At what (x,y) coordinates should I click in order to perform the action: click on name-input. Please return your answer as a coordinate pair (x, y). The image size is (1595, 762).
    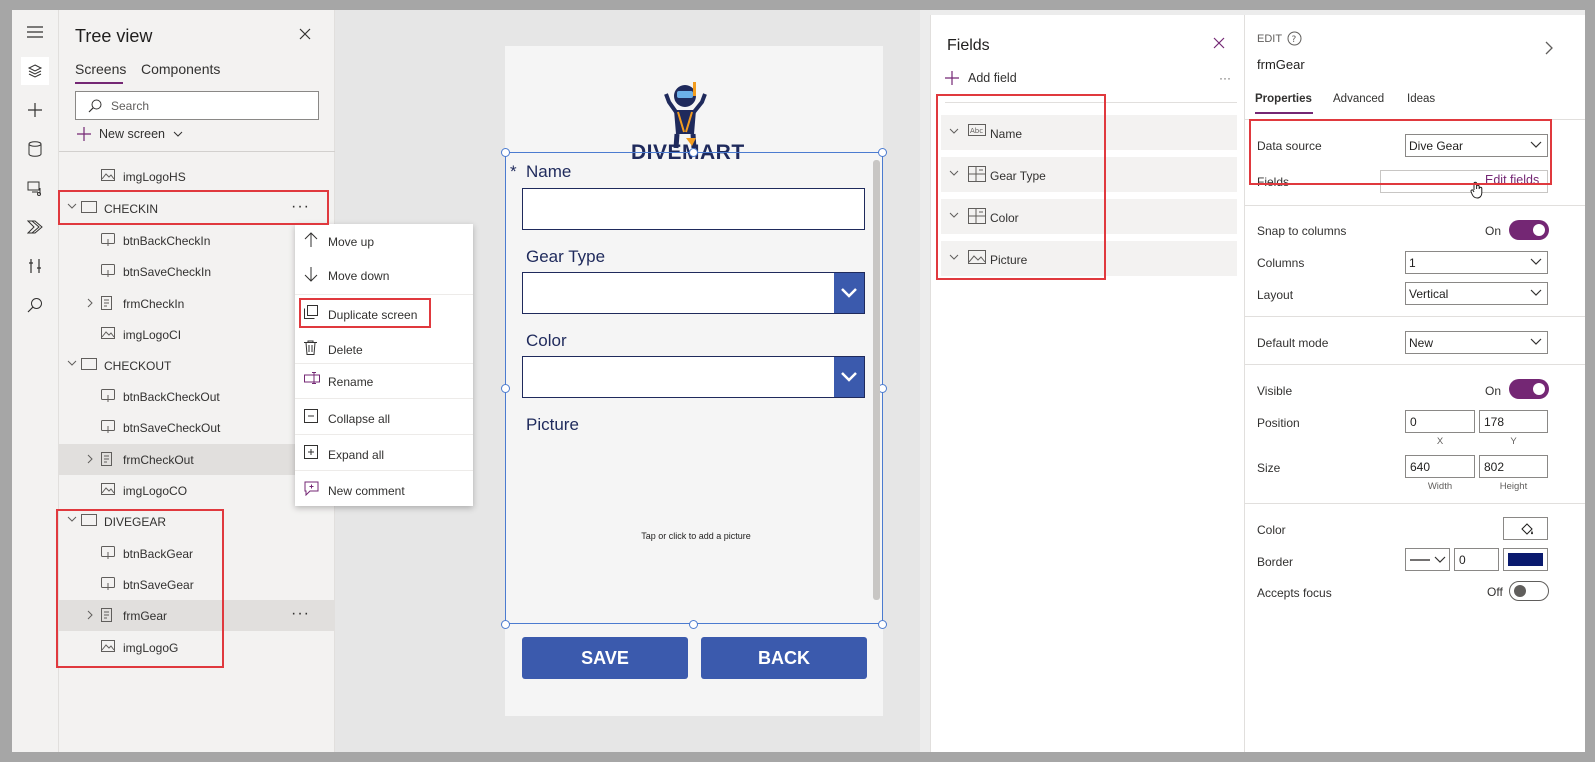
    Looking at the image, I should click on (693, 209).